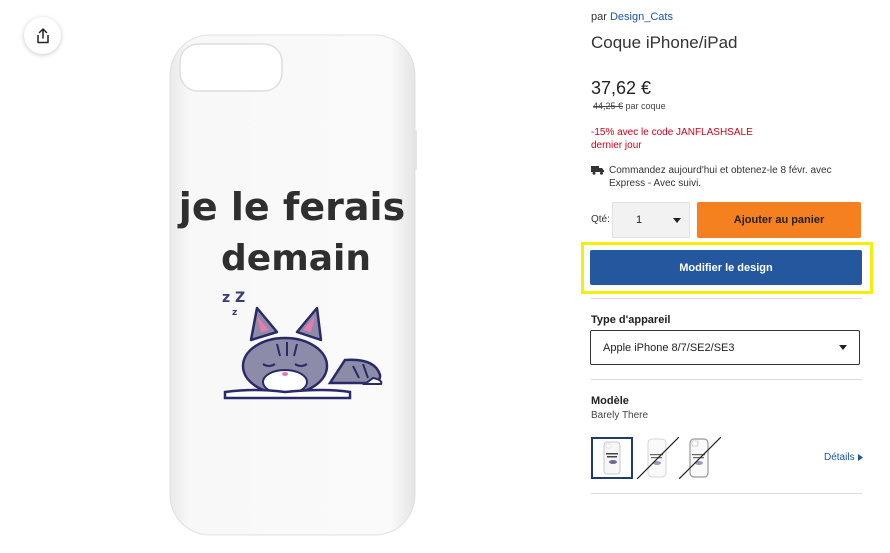 This screenshot has width=890, height=553. Describe the element at coordinates (631, 320) in the screenshot. I see `device-type-label: Type d'appareil` at that location.